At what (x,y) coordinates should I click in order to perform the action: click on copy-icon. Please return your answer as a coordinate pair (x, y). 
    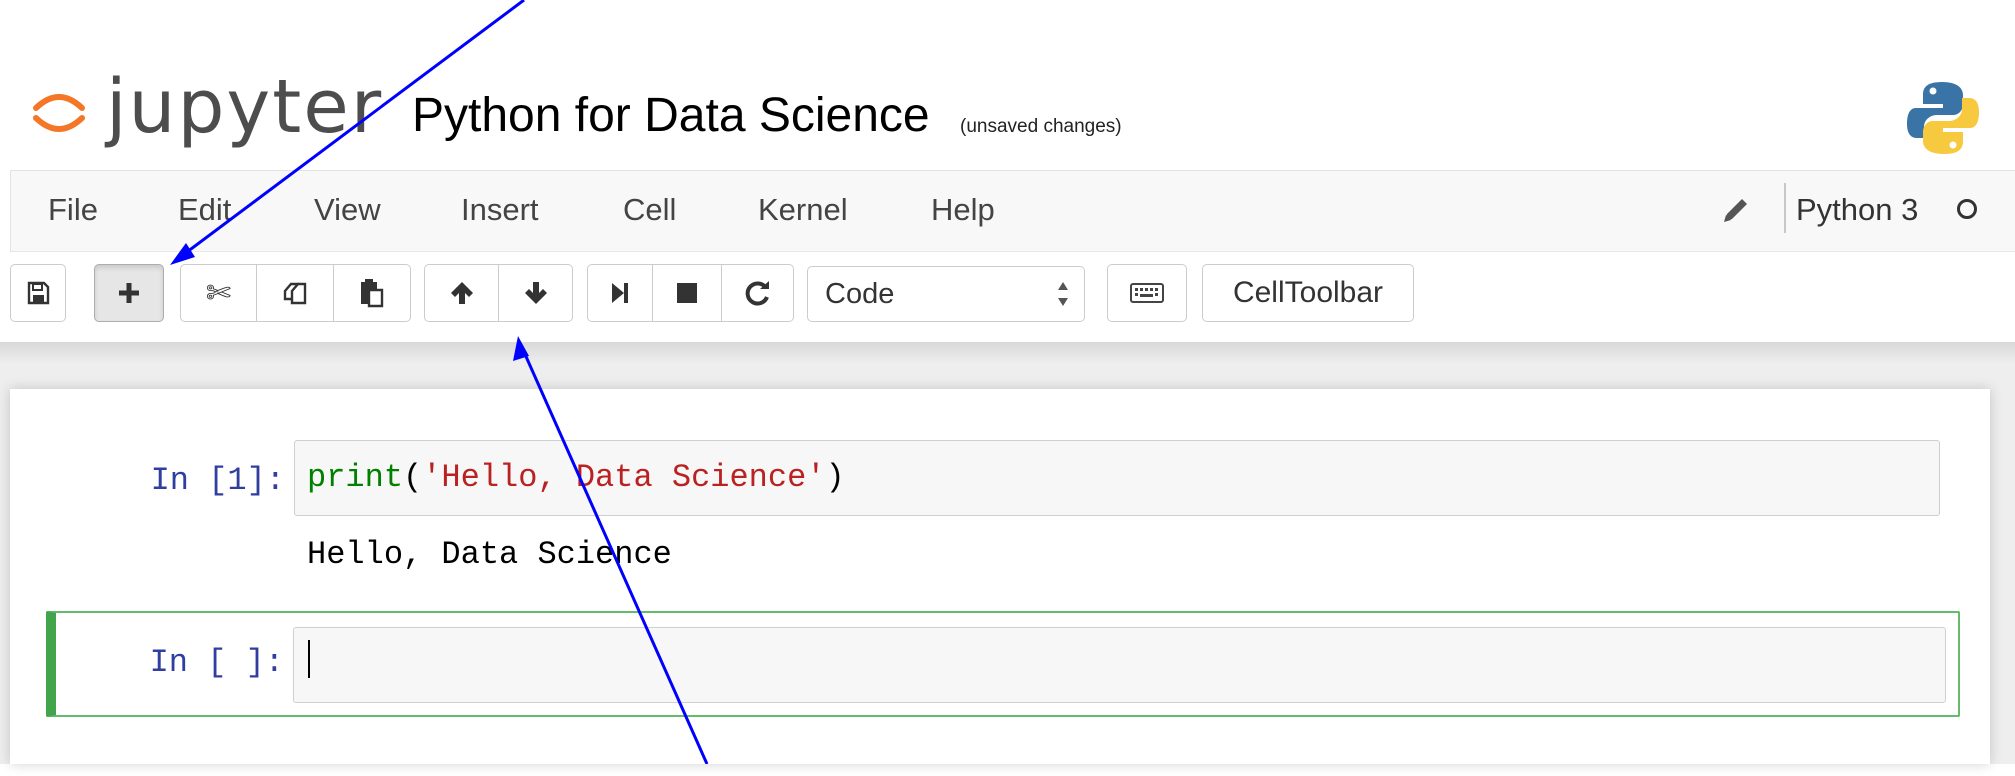
    Looking at the image, I should click on (295, 293).